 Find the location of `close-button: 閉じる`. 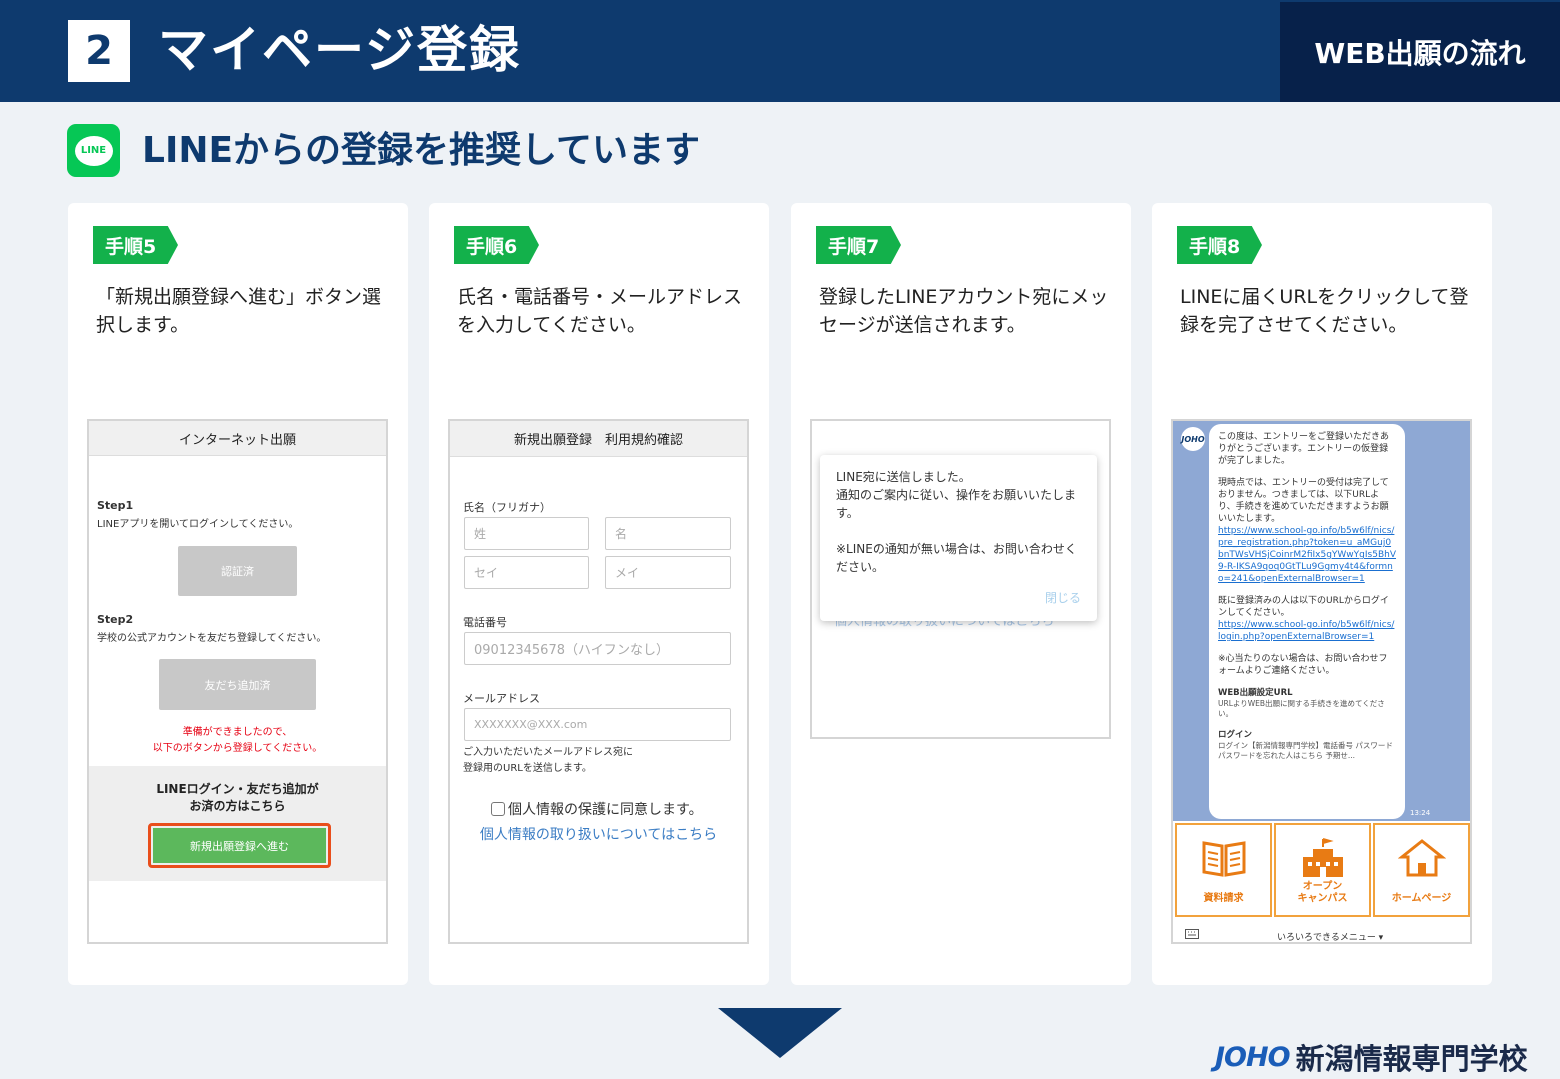

close-button: 閉じる is located at coordinates (1063, 597).